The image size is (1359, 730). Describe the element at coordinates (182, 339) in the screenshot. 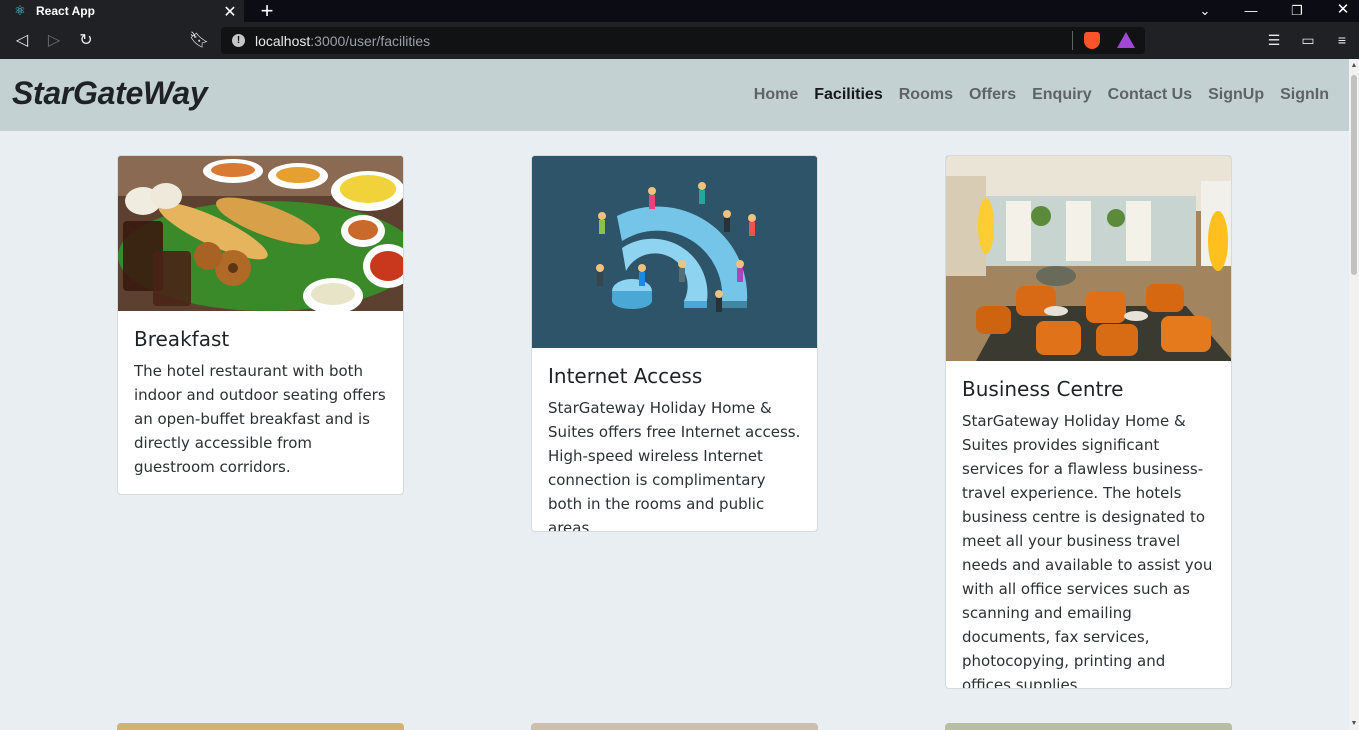

I see `card-title: Breakfast` at that location.